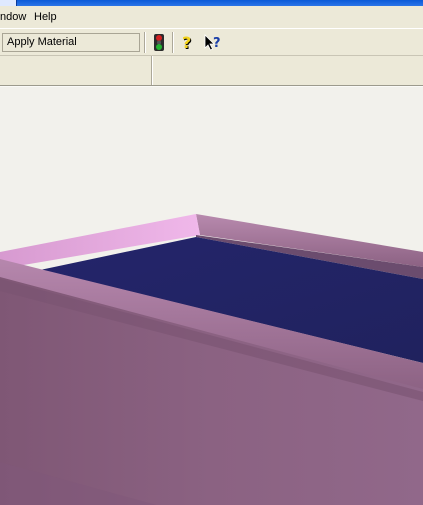 The image size is (423, 505). I want to click on command-status-field: Apply Material, so click(71, 42).